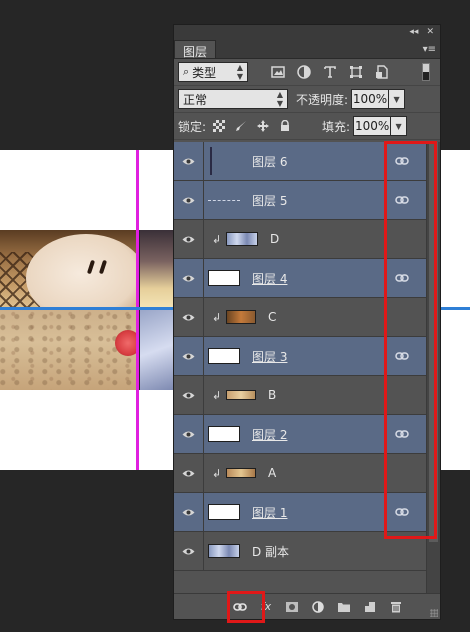 This screenshot has height=632, width=470. I want to click on filter-row: ⌕ 类型 ▲ ▼, so click(307, 72).